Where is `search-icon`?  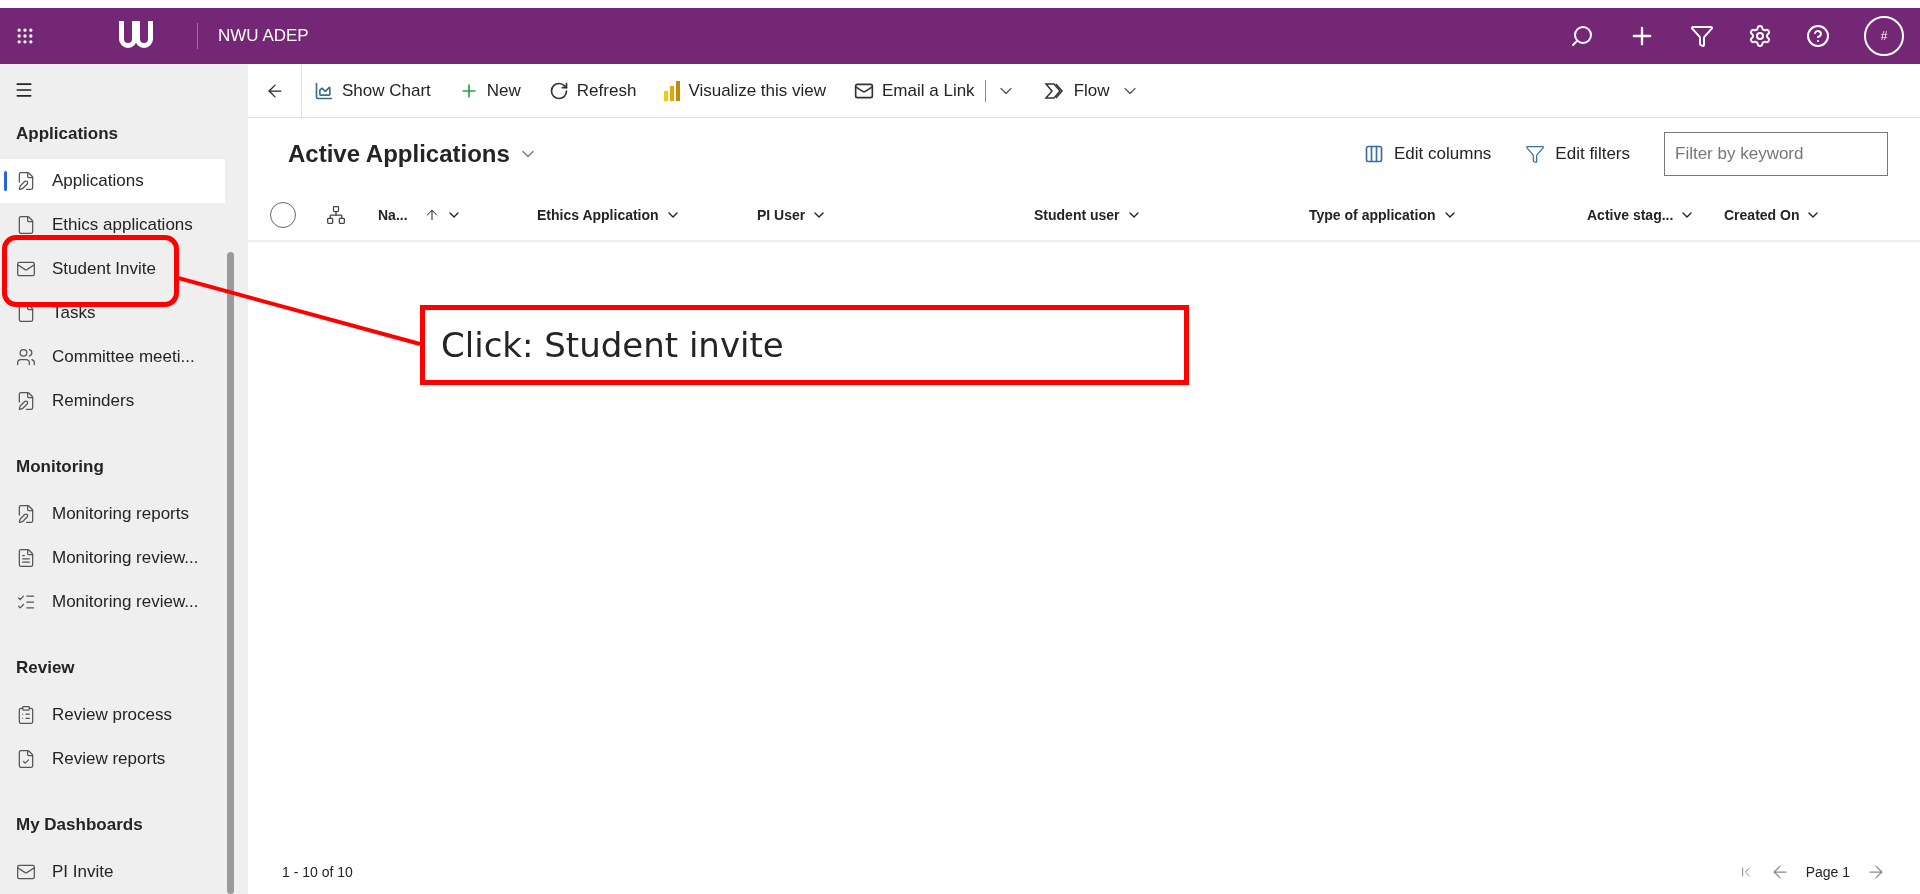 search-icon is located at coordinates (1582, 36).